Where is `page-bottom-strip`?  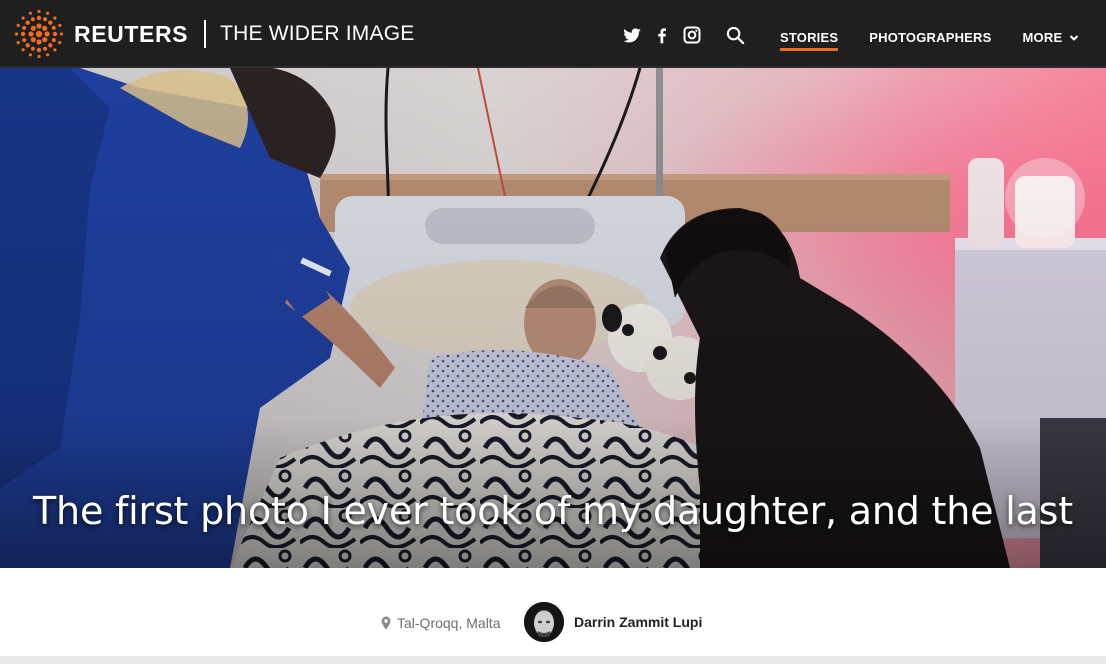 page-bottom-strip is located at coordinates (553, 660).